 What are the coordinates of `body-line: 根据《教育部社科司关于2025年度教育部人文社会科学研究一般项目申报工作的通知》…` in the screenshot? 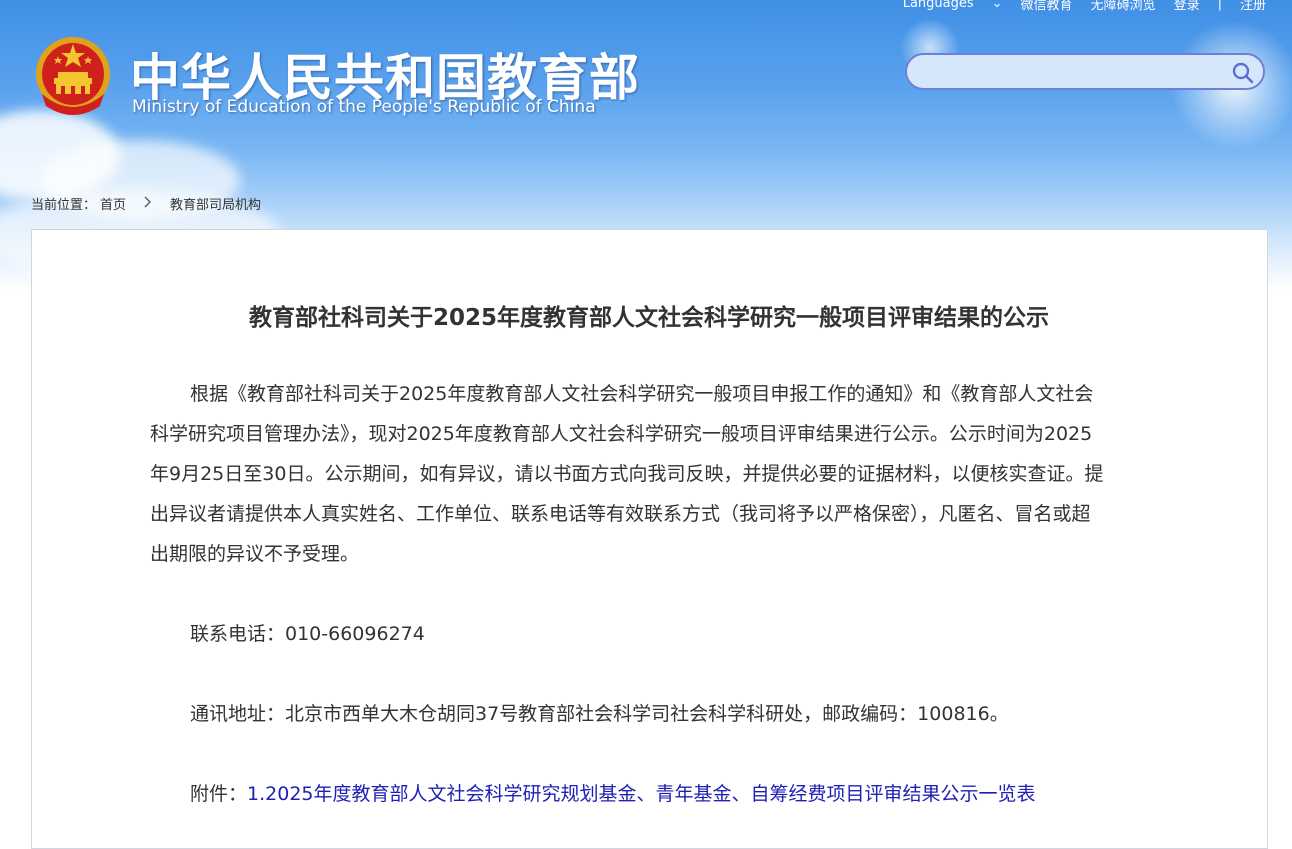 It's located at (642, 394).